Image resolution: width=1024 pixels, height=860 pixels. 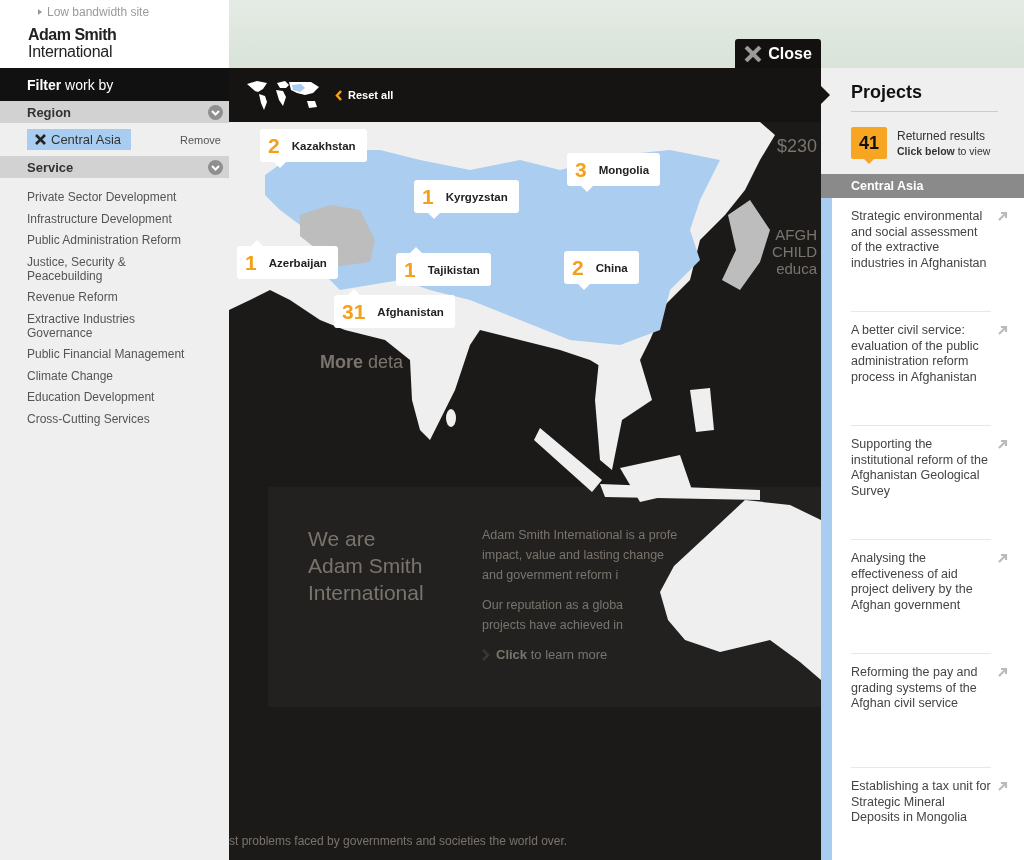 I want to click on paragraph-line: impact, value and lasting change, so click(x=573, y=555).